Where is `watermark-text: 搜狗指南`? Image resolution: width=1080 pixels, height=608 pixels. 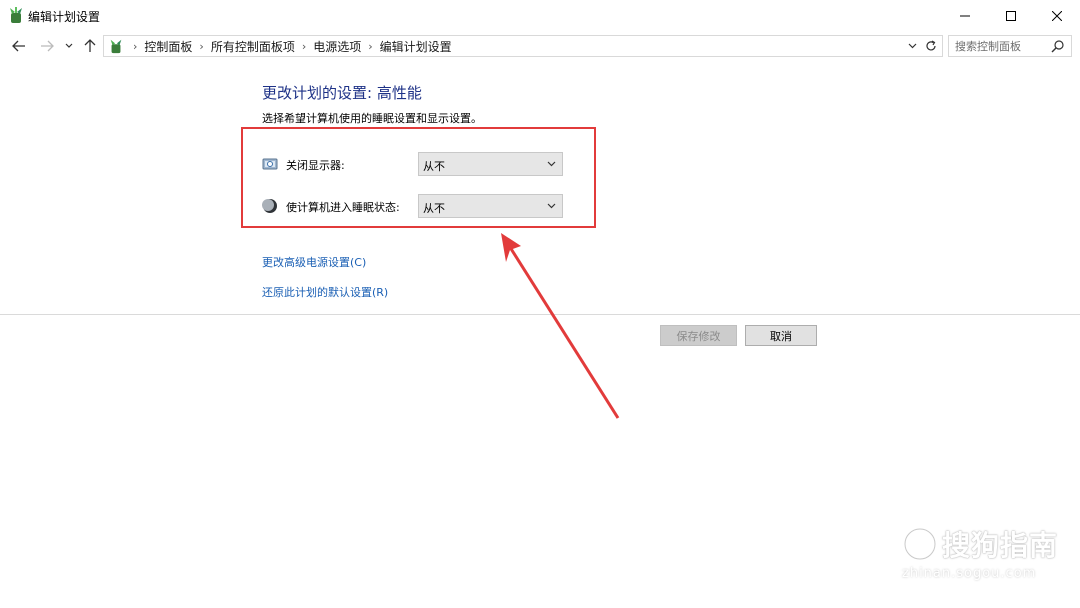
watermark-text: 搜狗指南 is located at coordinates (1000, 545).